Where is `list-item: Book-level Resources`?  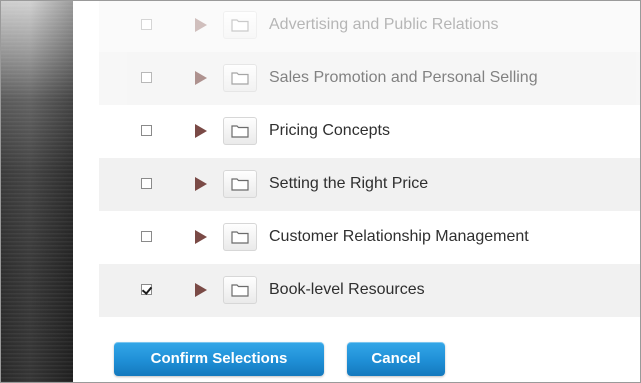
list-item: Book-level Resources is located at coordinates (369, 290).